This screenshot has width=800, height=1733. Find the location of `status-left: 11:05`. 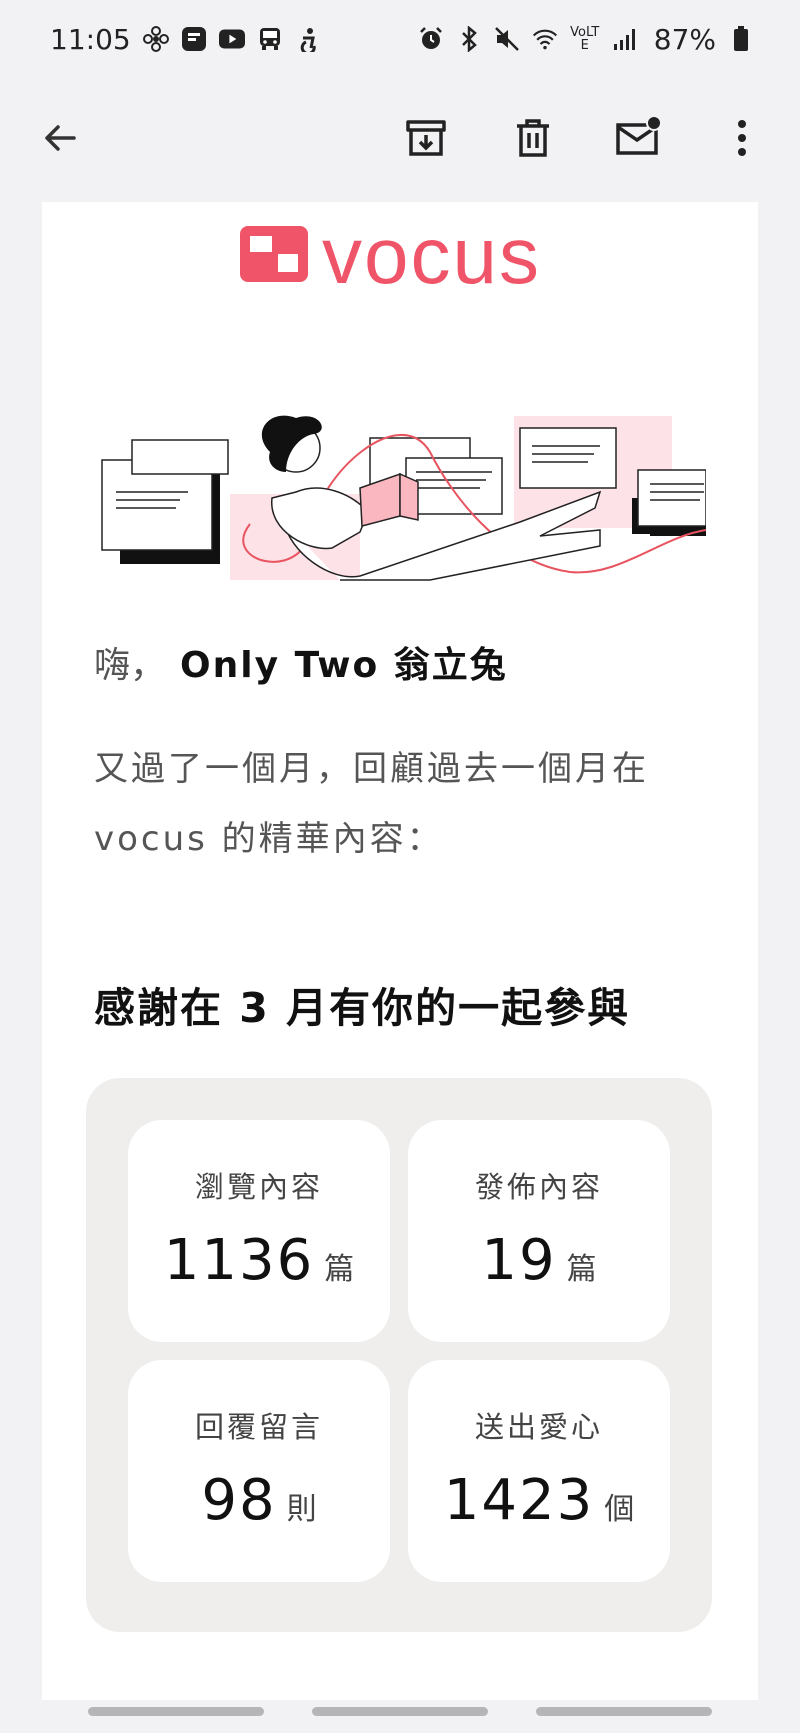

status-left: 11:05 is located at coordinates (185, 39).